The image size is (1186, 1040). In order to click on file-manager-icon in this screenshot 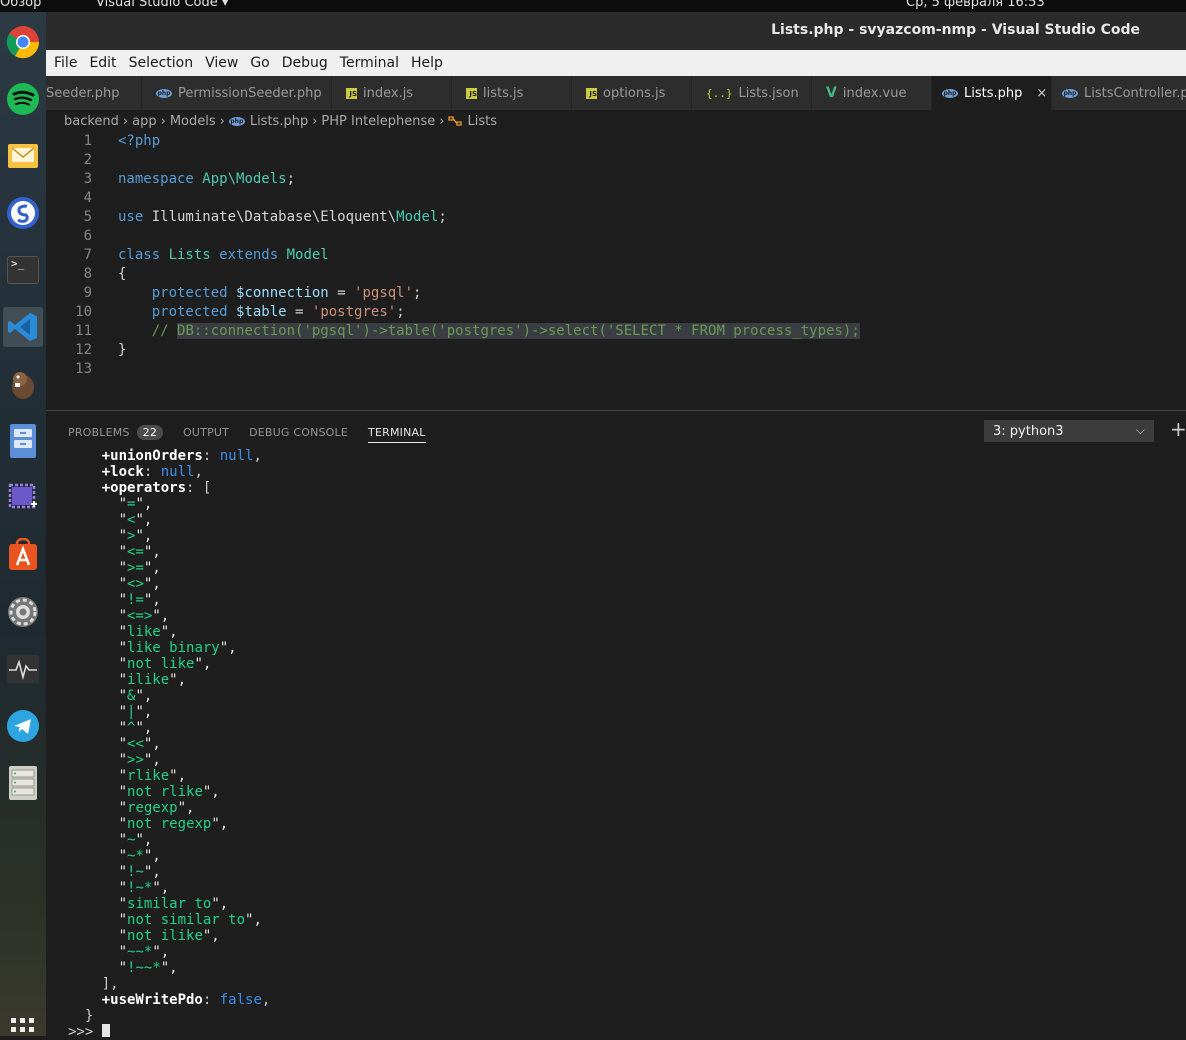, I will do `click(23, 441)`.